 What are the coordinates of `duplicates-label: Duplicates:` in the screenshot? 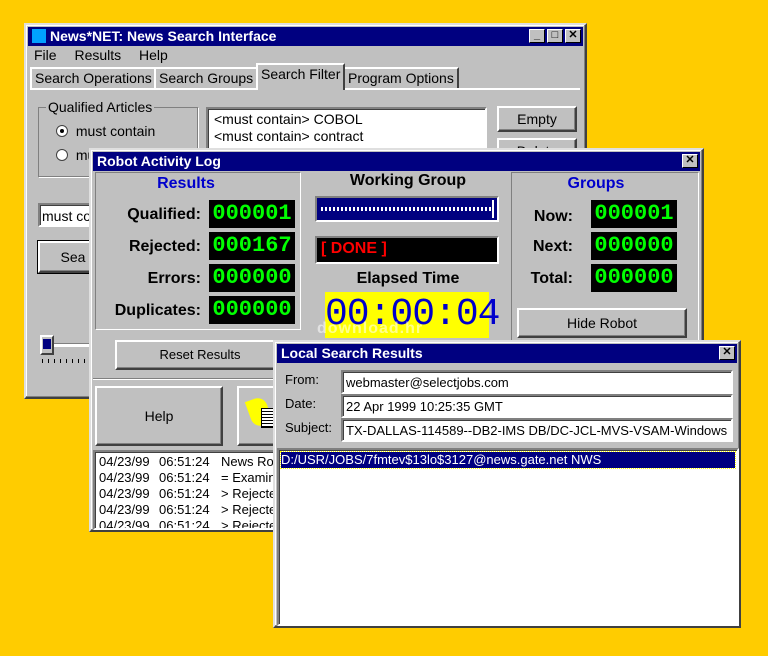 It's located at (157, 310).